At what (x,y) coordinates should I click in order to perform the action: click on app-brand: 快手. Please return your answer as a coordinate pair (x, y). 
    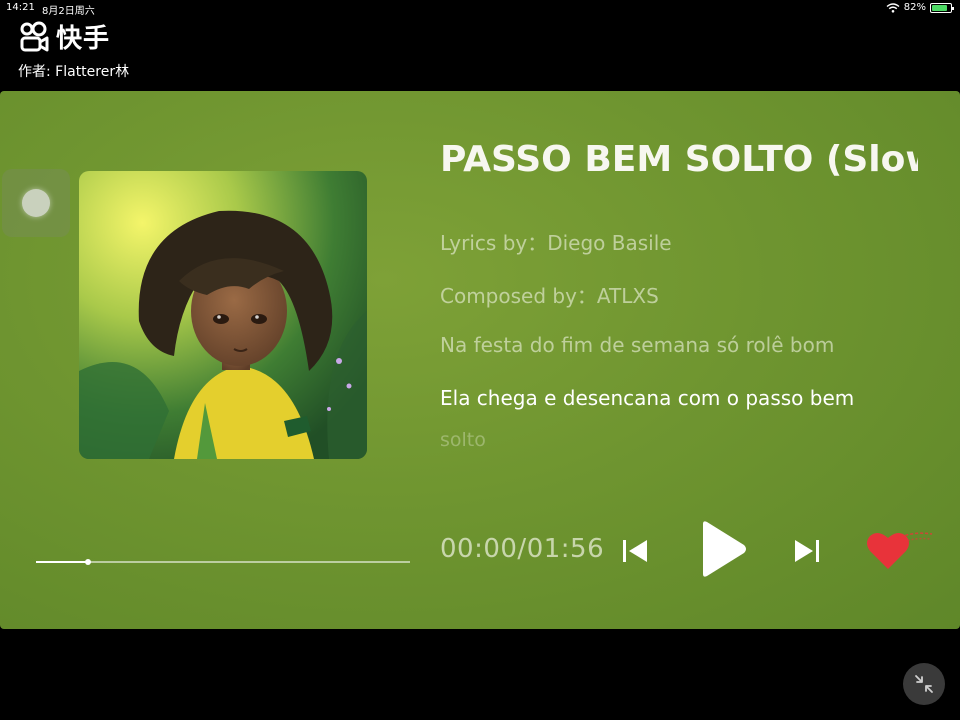
    Looking at the image, I should click on (64, 36).